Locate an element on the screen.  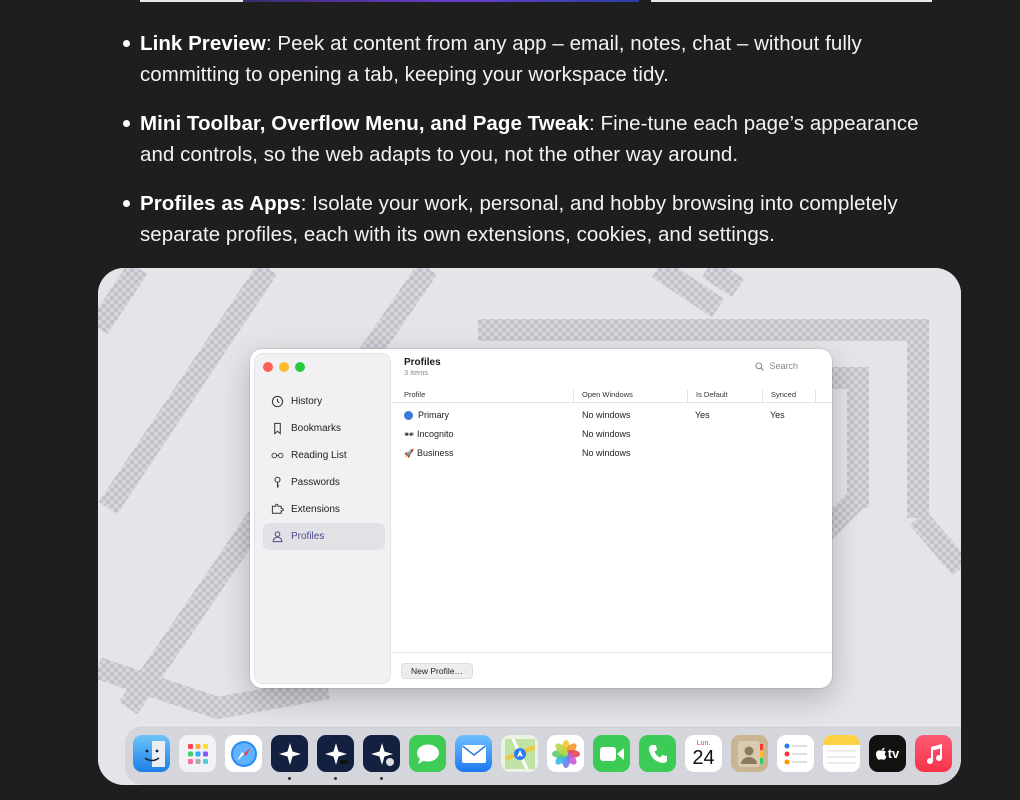
browser-app-icon is located at coordinates (289, 753).